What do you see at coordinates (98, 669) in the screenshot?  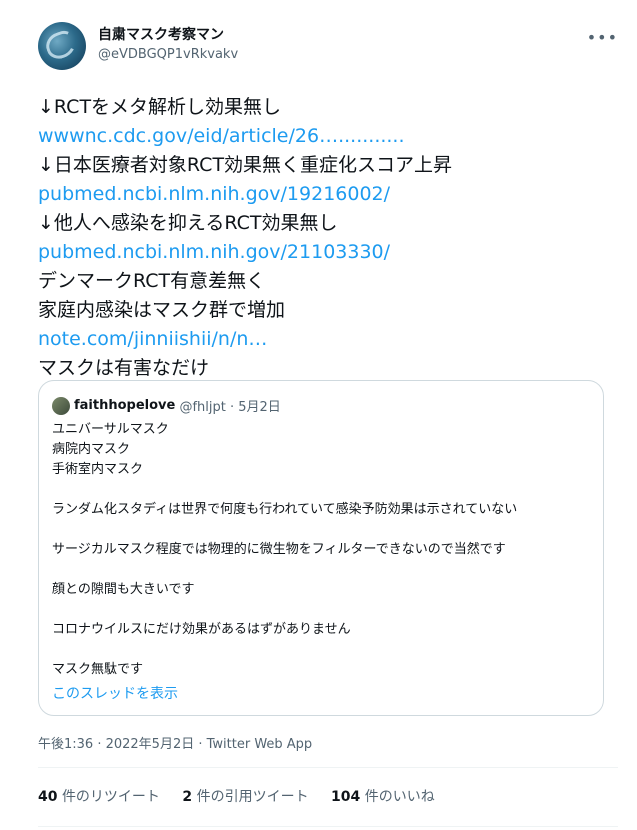 I see `quoted-line: マスク無駄です` at bounding box center [98, 669].